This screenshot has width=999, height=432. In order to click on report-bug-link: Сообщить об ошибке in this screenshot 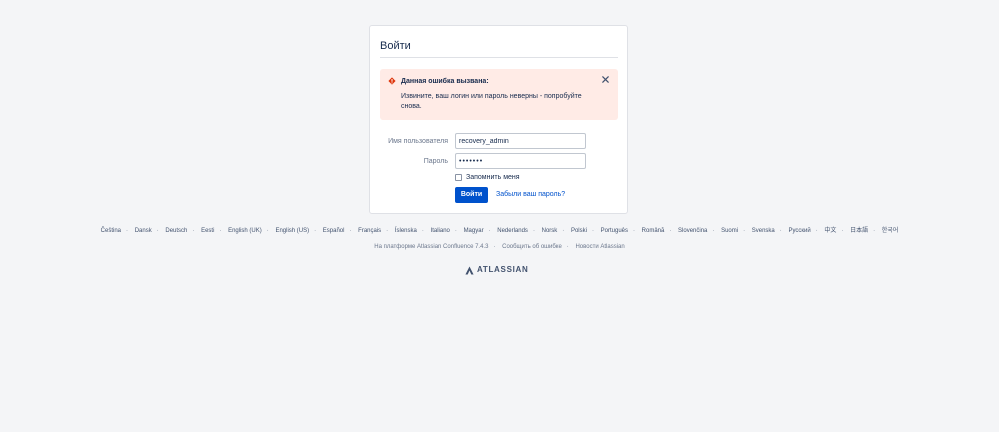, I will do `click(532, 247)`.